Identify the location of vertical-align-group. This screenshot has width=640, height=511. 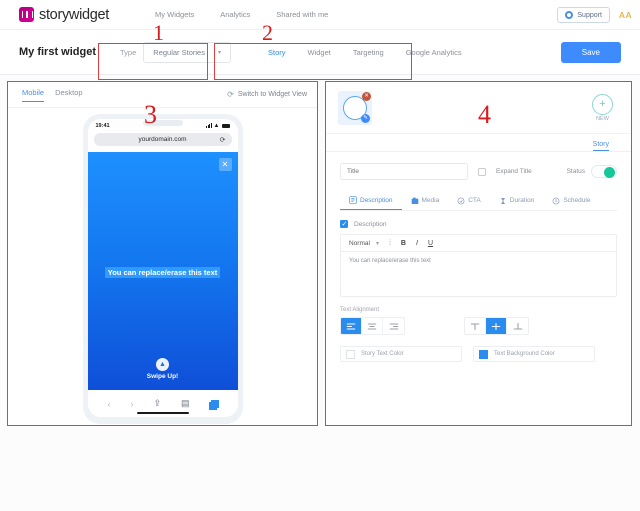
(496, 326).